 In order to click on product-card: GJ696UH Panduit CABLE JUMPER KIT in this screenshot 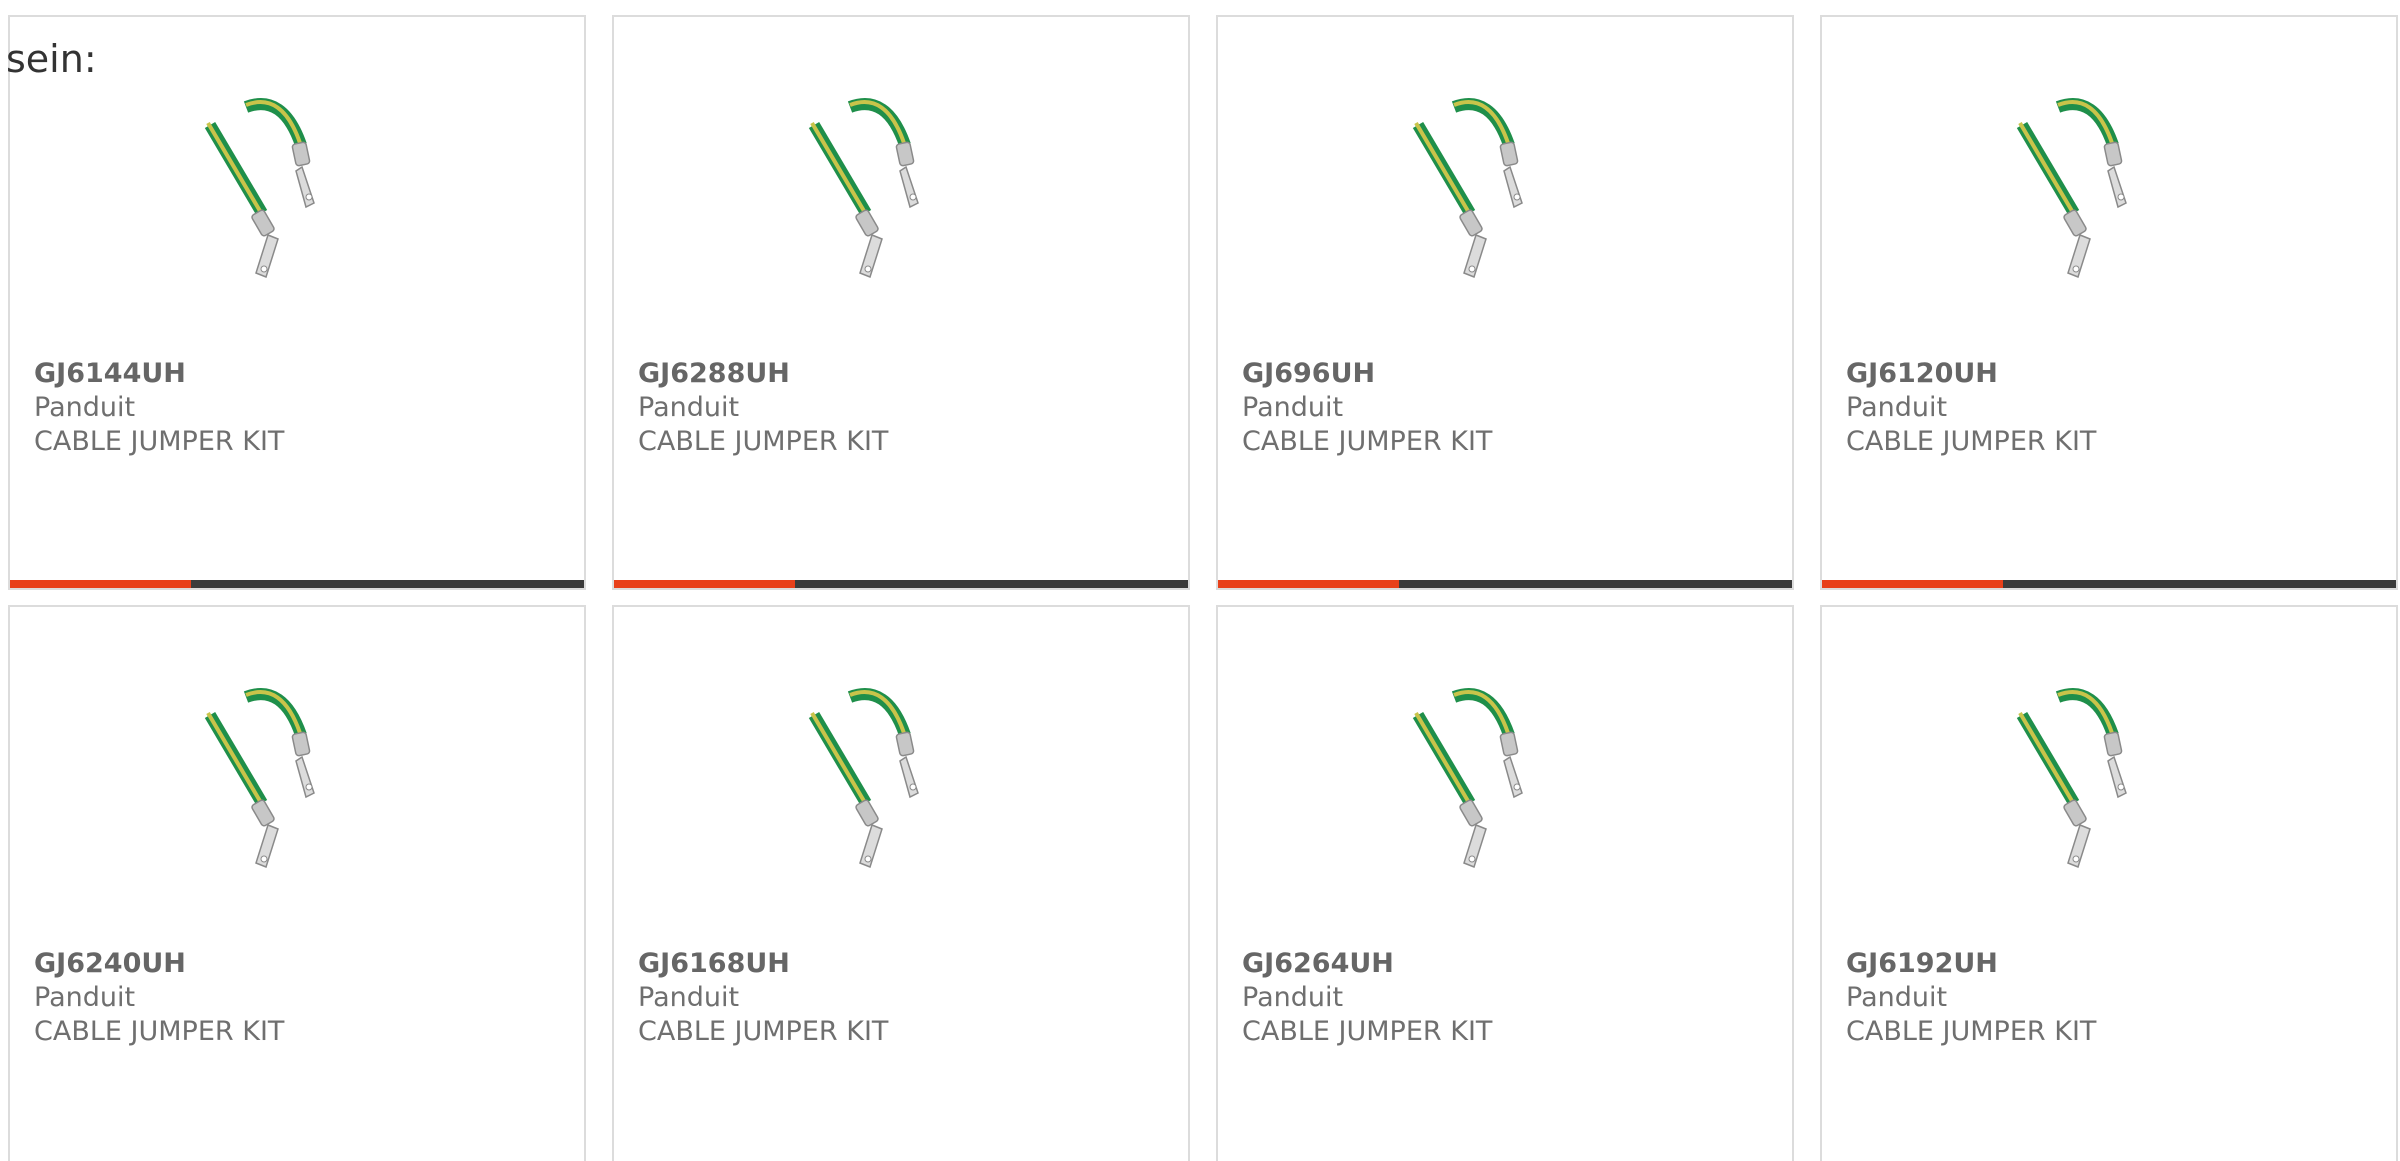, I will do `click(1505, 302)`.